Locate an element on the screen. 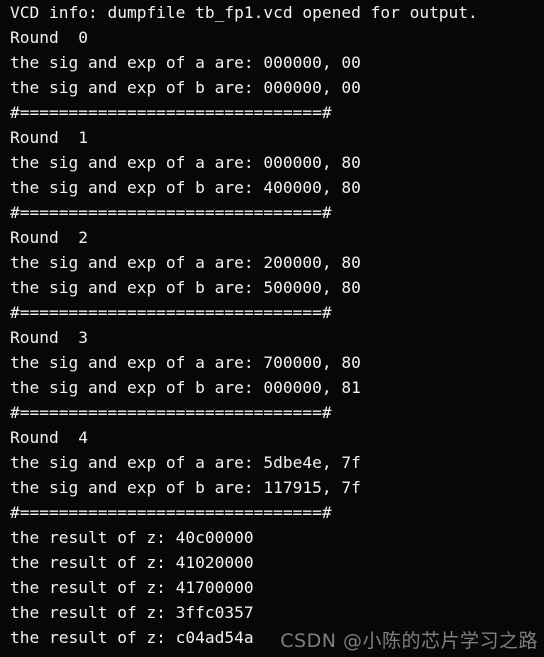 The height and width of the screenshot is (657, 544). console-line: the result of z: 3ffc0357 is located at coordinates (132, 612).